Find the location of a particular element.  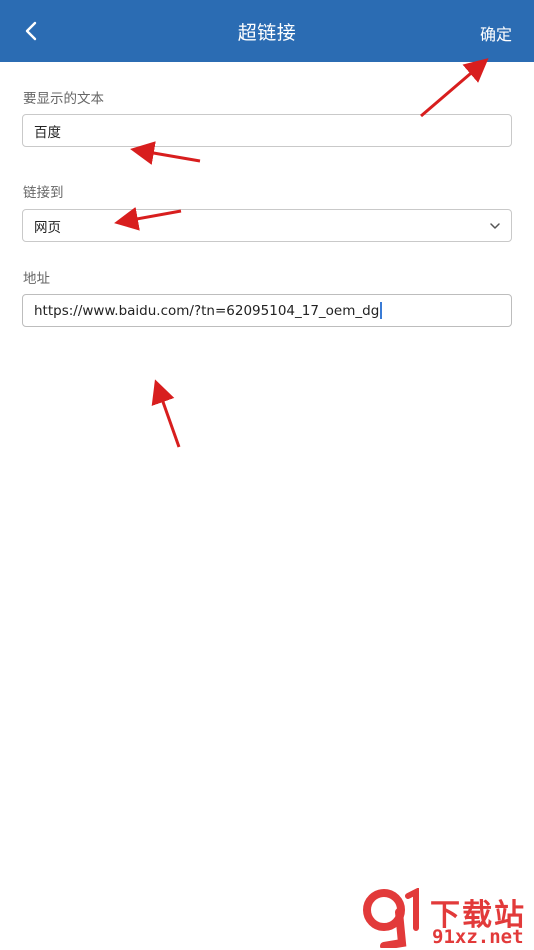

arrow-to-display-text is located at coordinates (165, 153).